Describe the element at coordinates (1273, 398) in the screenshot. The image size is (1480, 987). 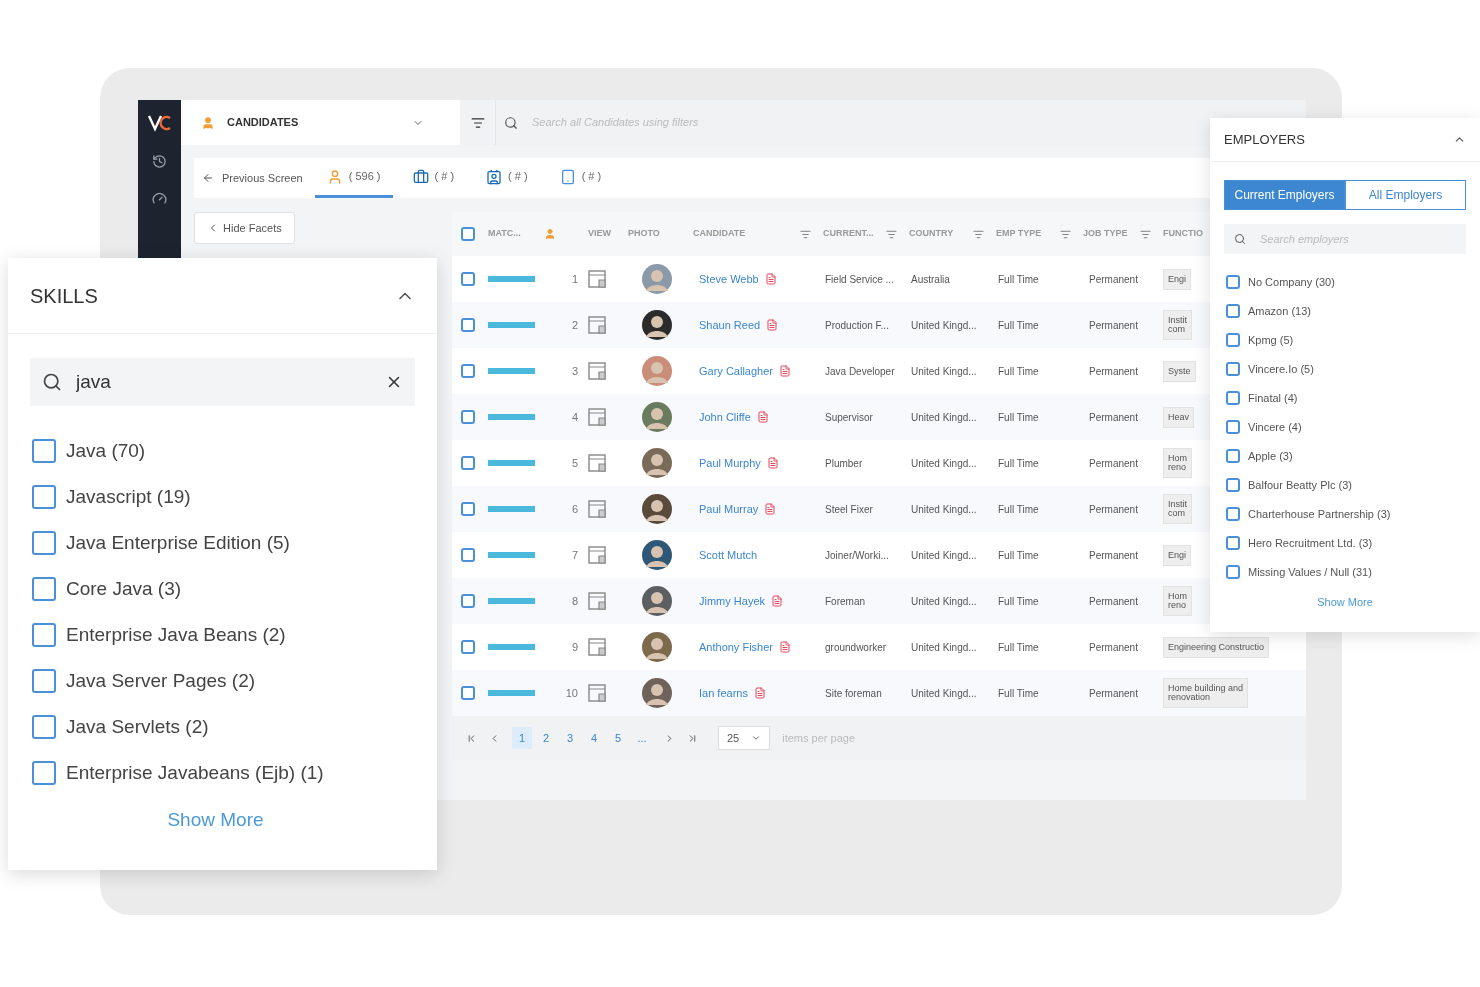
I see `employer-option: Finatal (4)` at that location.